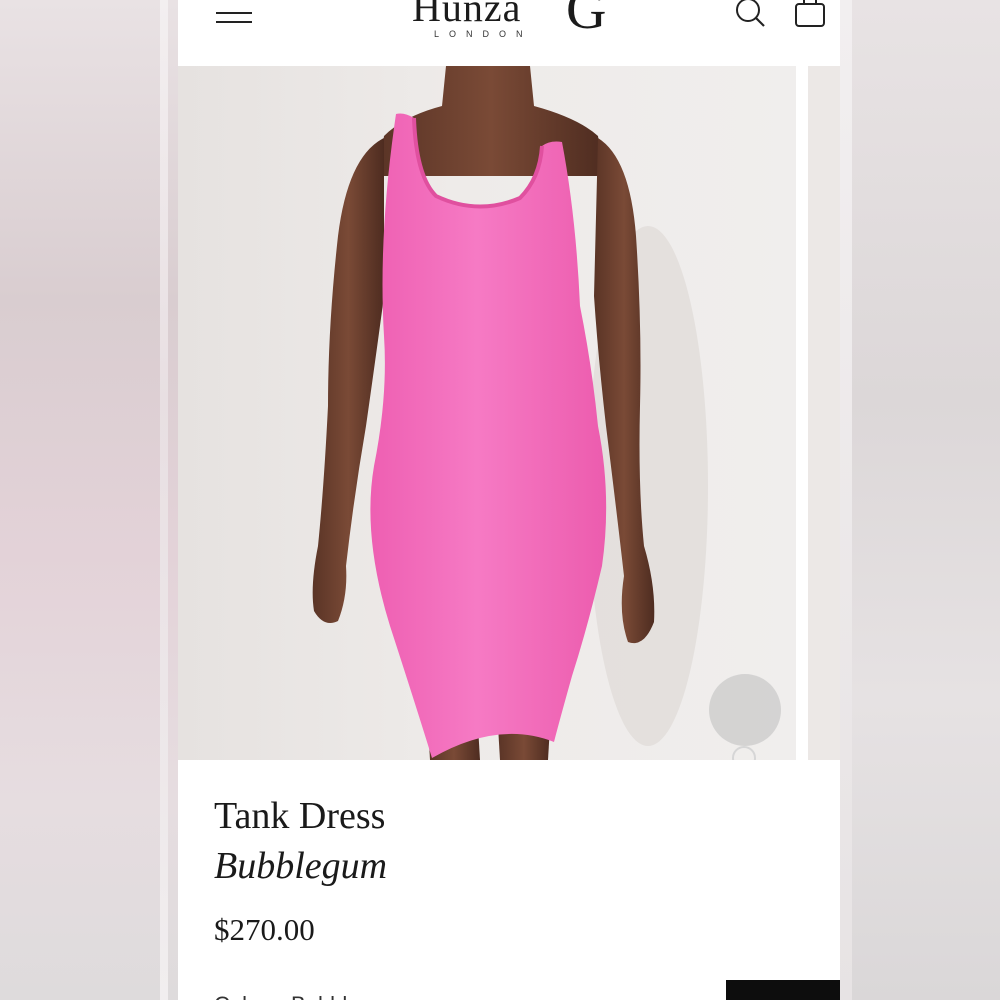 The height and width of the screenshot is (1000, 1000). What do you see at coordinates (483, 34) in the screenshot?
I see `brand-location: LONDON` at bounding box center [483, 34].